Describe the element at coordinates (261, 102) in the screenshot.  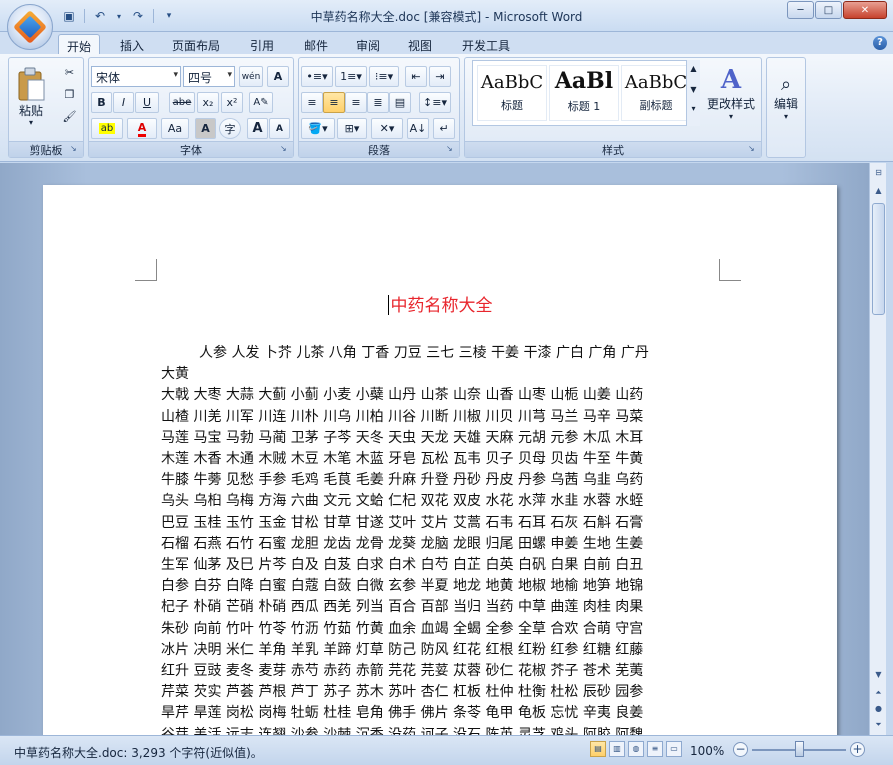
I see `clear-formatting-button: A✎` at that location.